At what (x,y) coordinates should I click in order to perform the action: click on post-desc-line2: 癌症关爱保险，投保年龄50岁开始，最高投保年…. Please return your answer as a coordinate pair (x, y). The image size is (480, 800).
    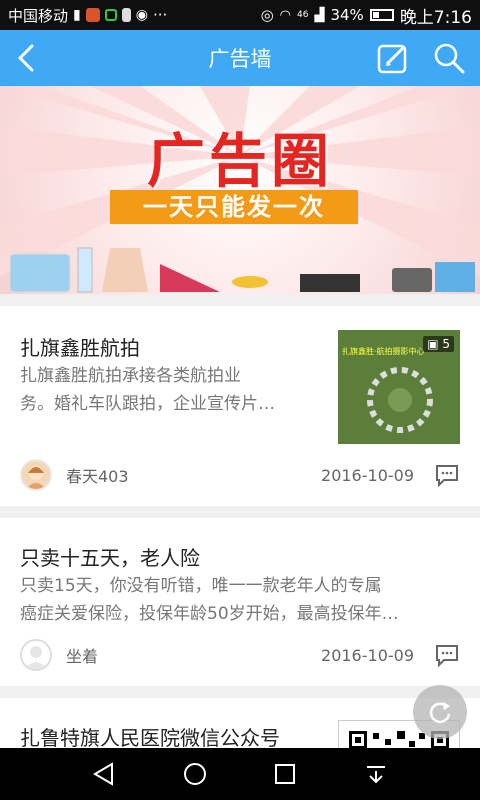
    Looking at the image, I should click on (209, 614).